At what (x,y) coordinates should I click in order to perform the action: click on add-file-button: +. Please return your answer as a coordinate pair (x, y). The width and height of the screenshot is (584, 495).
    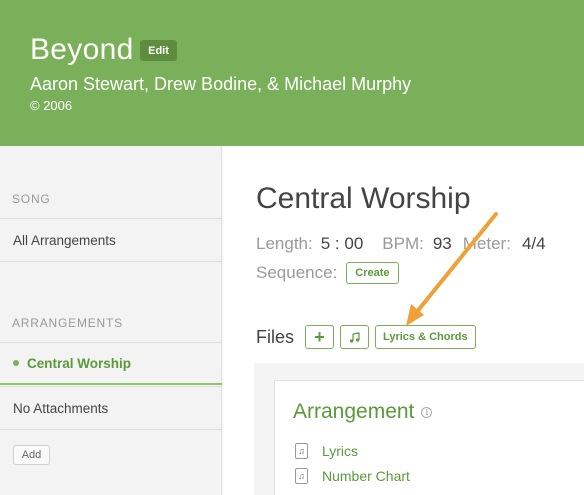
    Looking at the image, I should click on (320, 337).